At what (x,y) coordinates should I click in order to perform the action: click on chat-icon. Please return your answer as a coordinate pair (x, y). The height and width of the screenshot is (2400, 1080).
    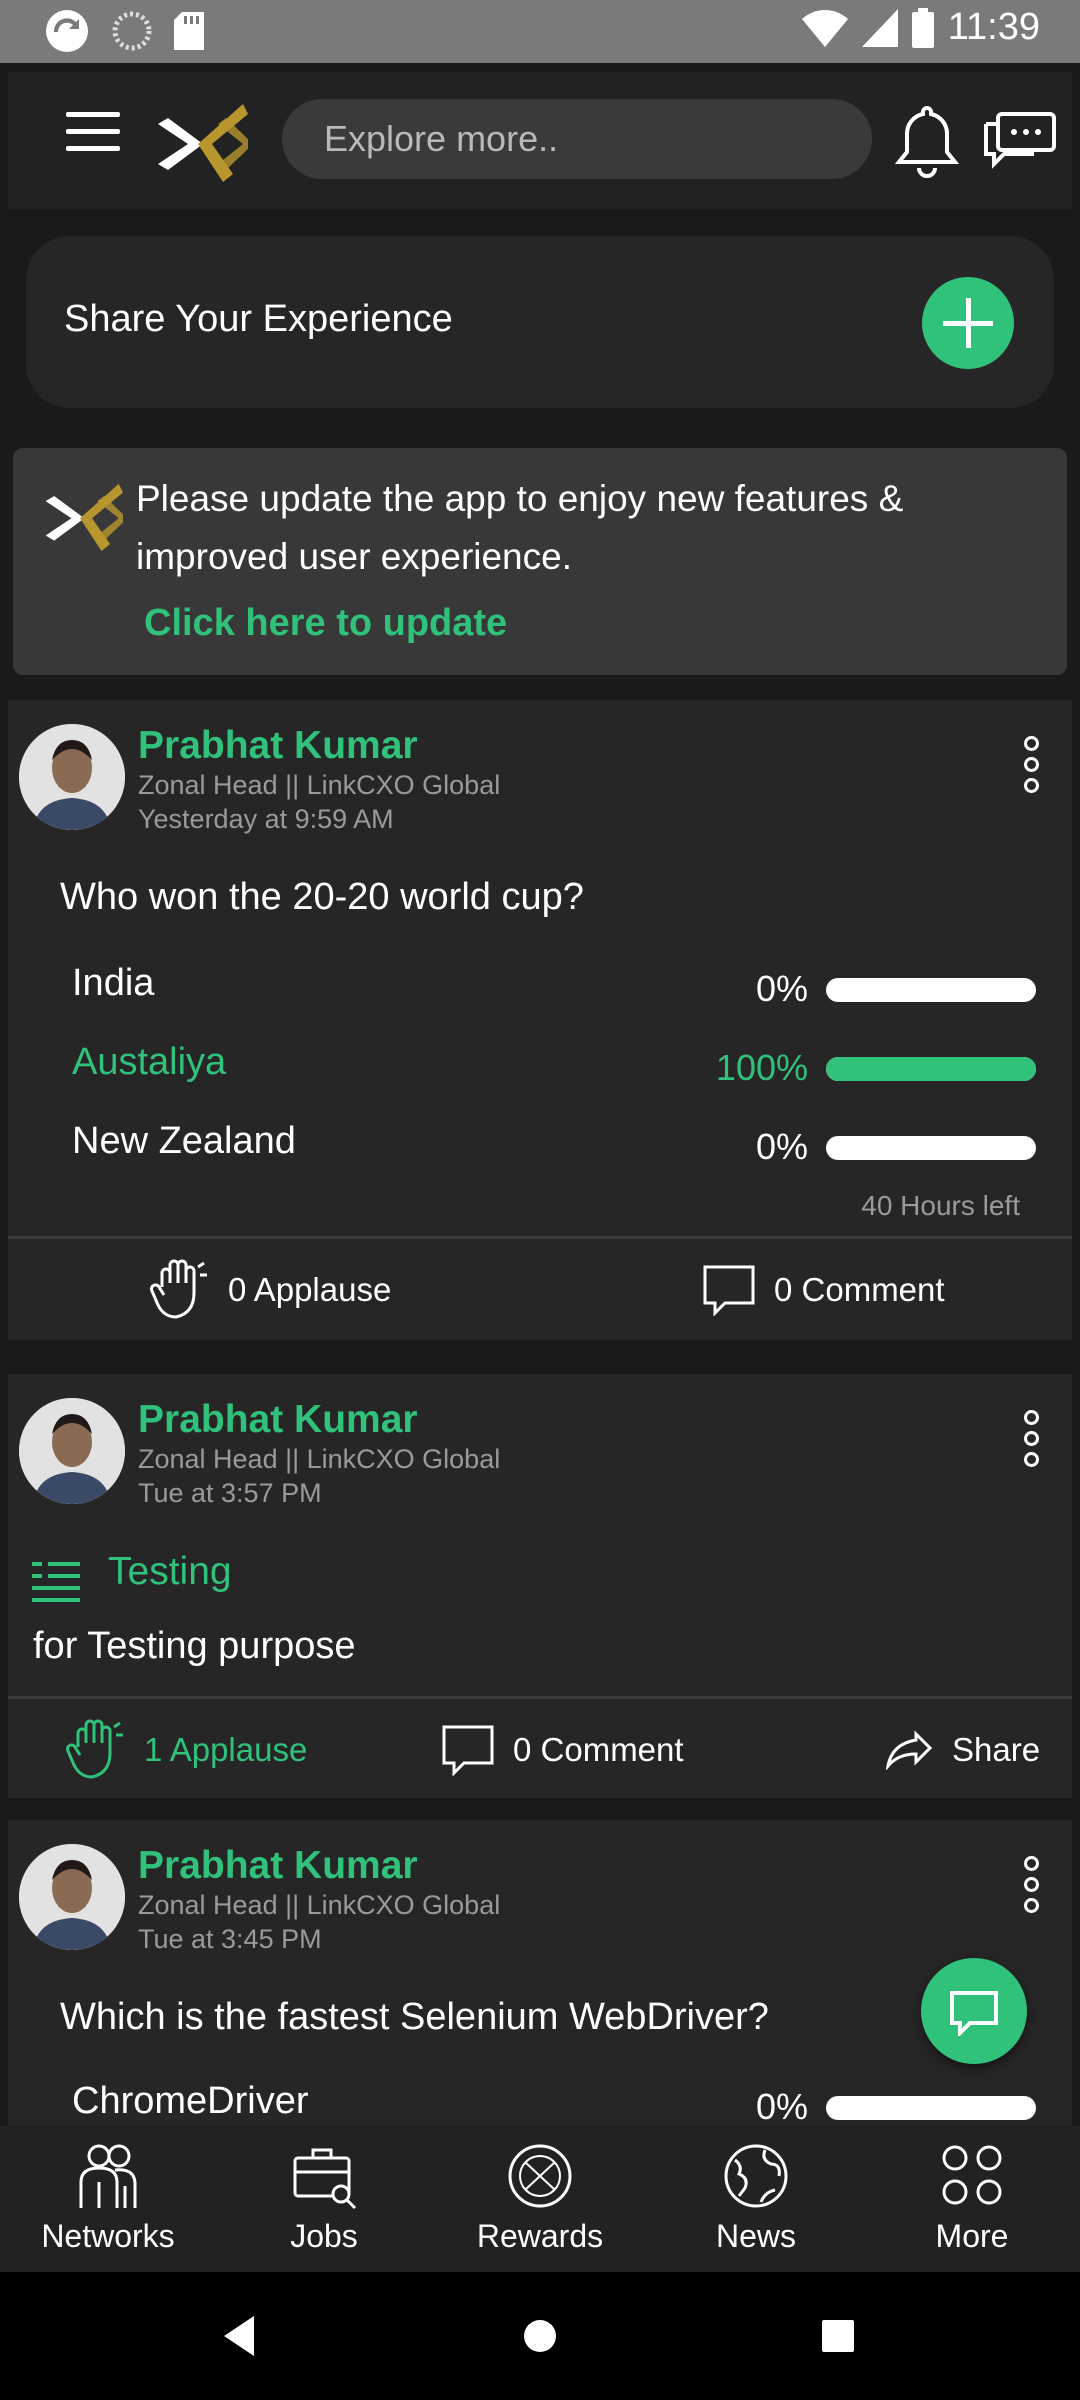
    Looking at the image, I should click on (974, 2013).